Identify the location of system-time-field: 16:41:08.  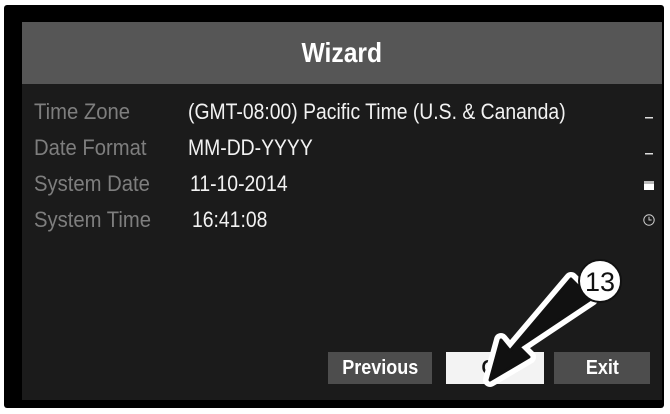
(229, 220).